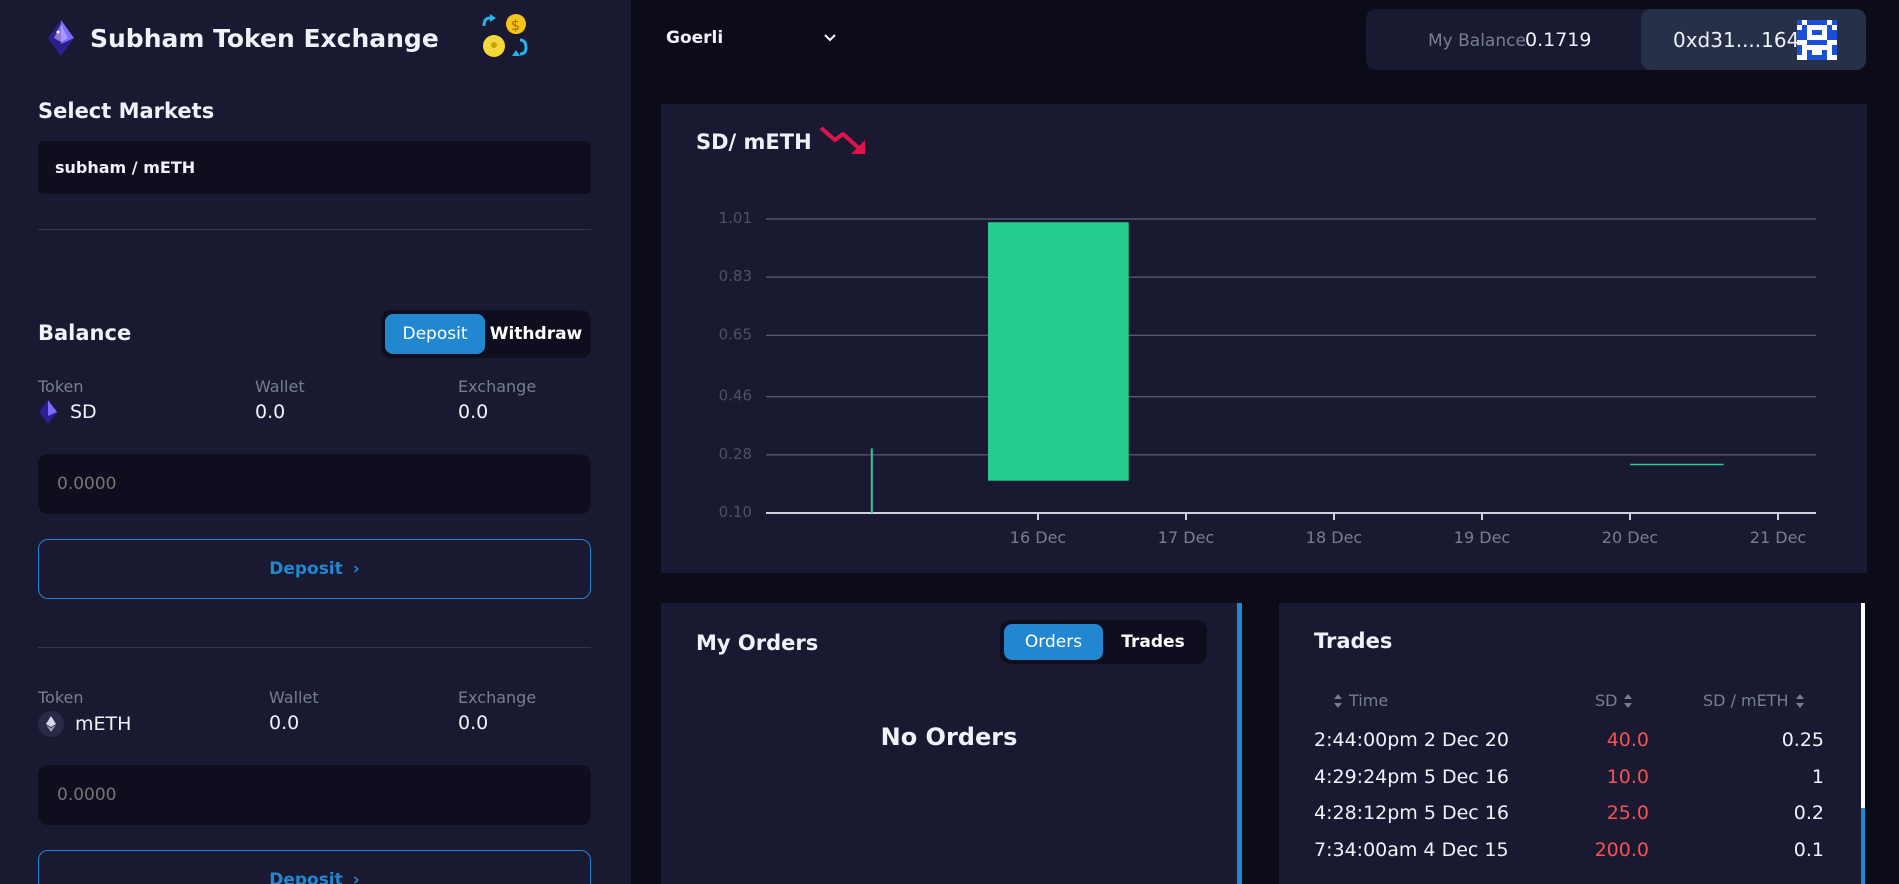 The height and width of the screenshot is (884, 1899). What do you see at coordinates (735, 334) in the screenshot?
I see `y-tick-label: 0.65` at bounding box center [735, 334].